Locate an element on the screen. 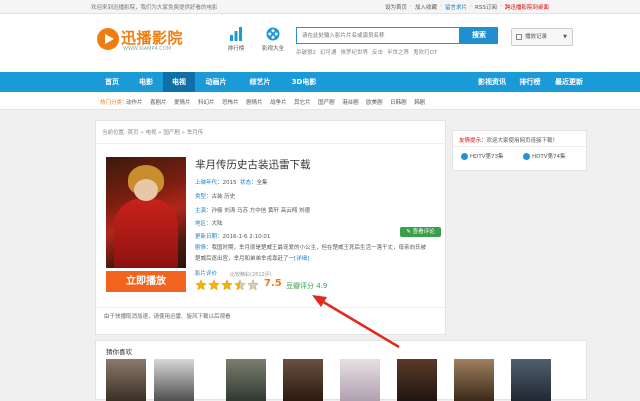 The height and width of the screenshot is (401, 640). hotcat-item: 喜剧片 is located at coordinates (158, 102).